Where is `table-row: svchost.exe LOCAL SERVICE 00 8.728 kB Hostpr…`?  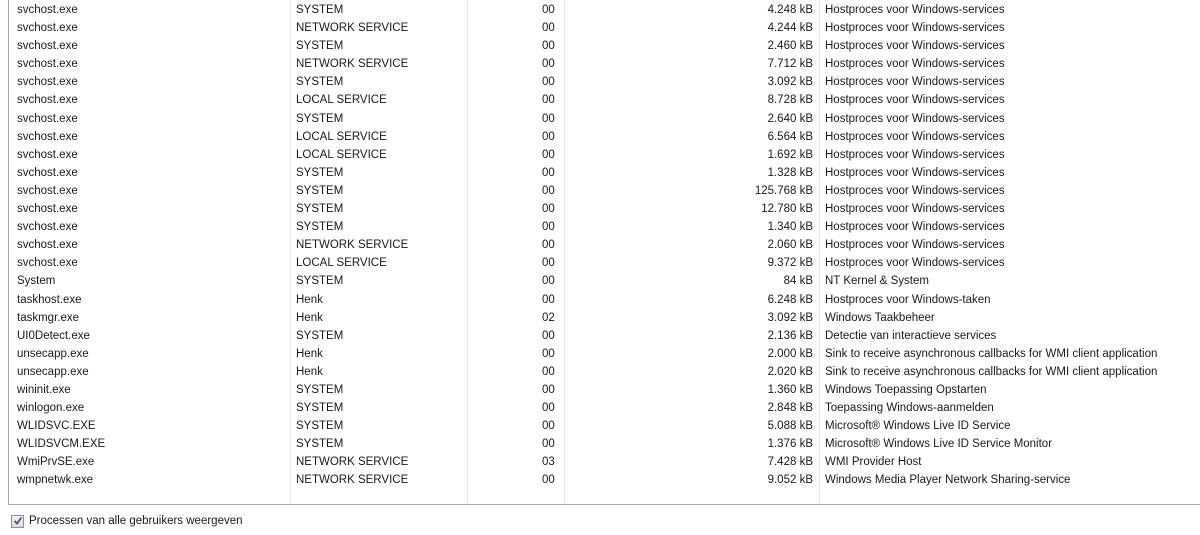 table-row: svchost.exe LOCAL SERVICE 00 8.728 kB Hostpr… is located at coordinates (604, 100).